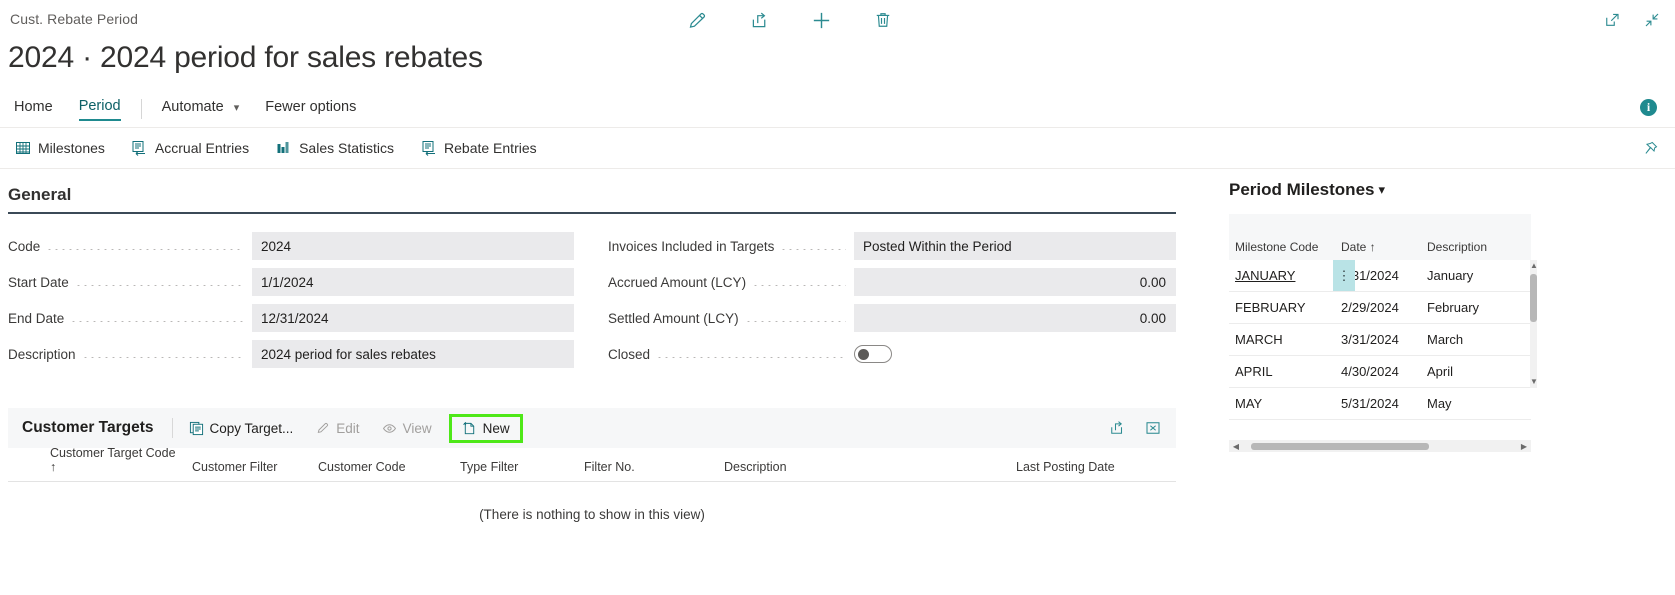 The height and width of the screenshot is (595, 1675). I want to click on milestone-code-cell: APRIL, so click(1285, 371).